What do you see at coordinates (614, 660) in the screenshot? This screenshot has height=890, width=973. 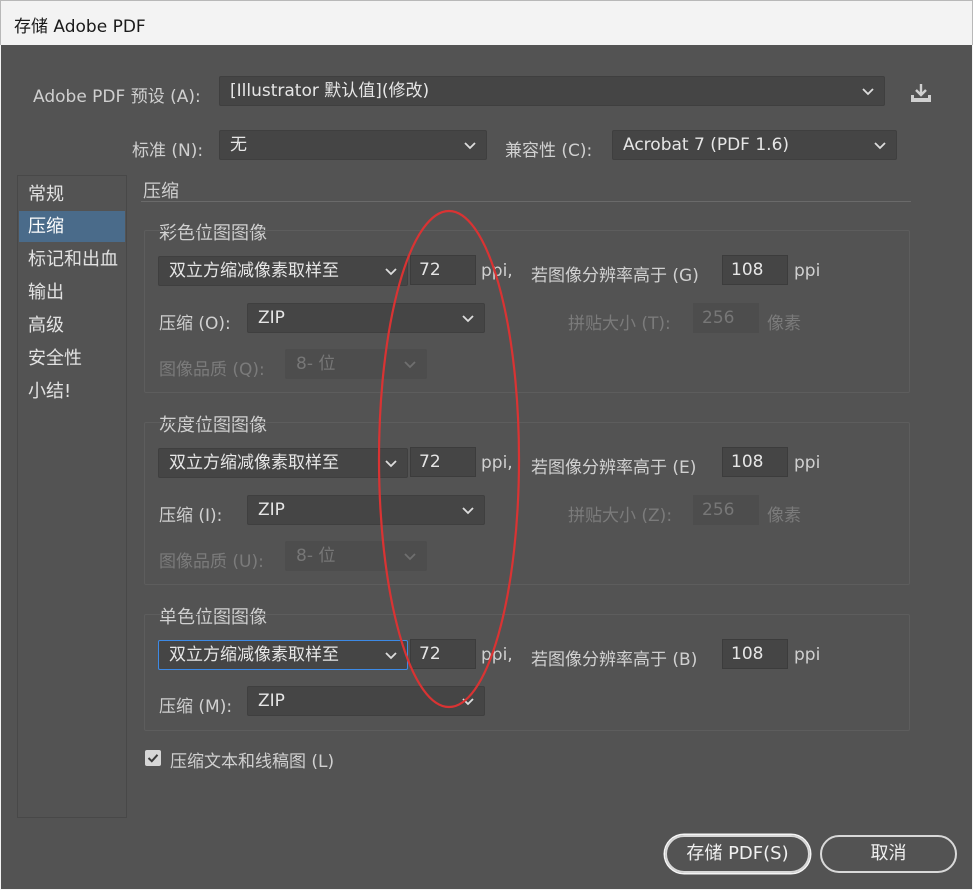 I see `mono-above-label: 若图像分辨率高于 (B)` at bounding box center [614, 660].